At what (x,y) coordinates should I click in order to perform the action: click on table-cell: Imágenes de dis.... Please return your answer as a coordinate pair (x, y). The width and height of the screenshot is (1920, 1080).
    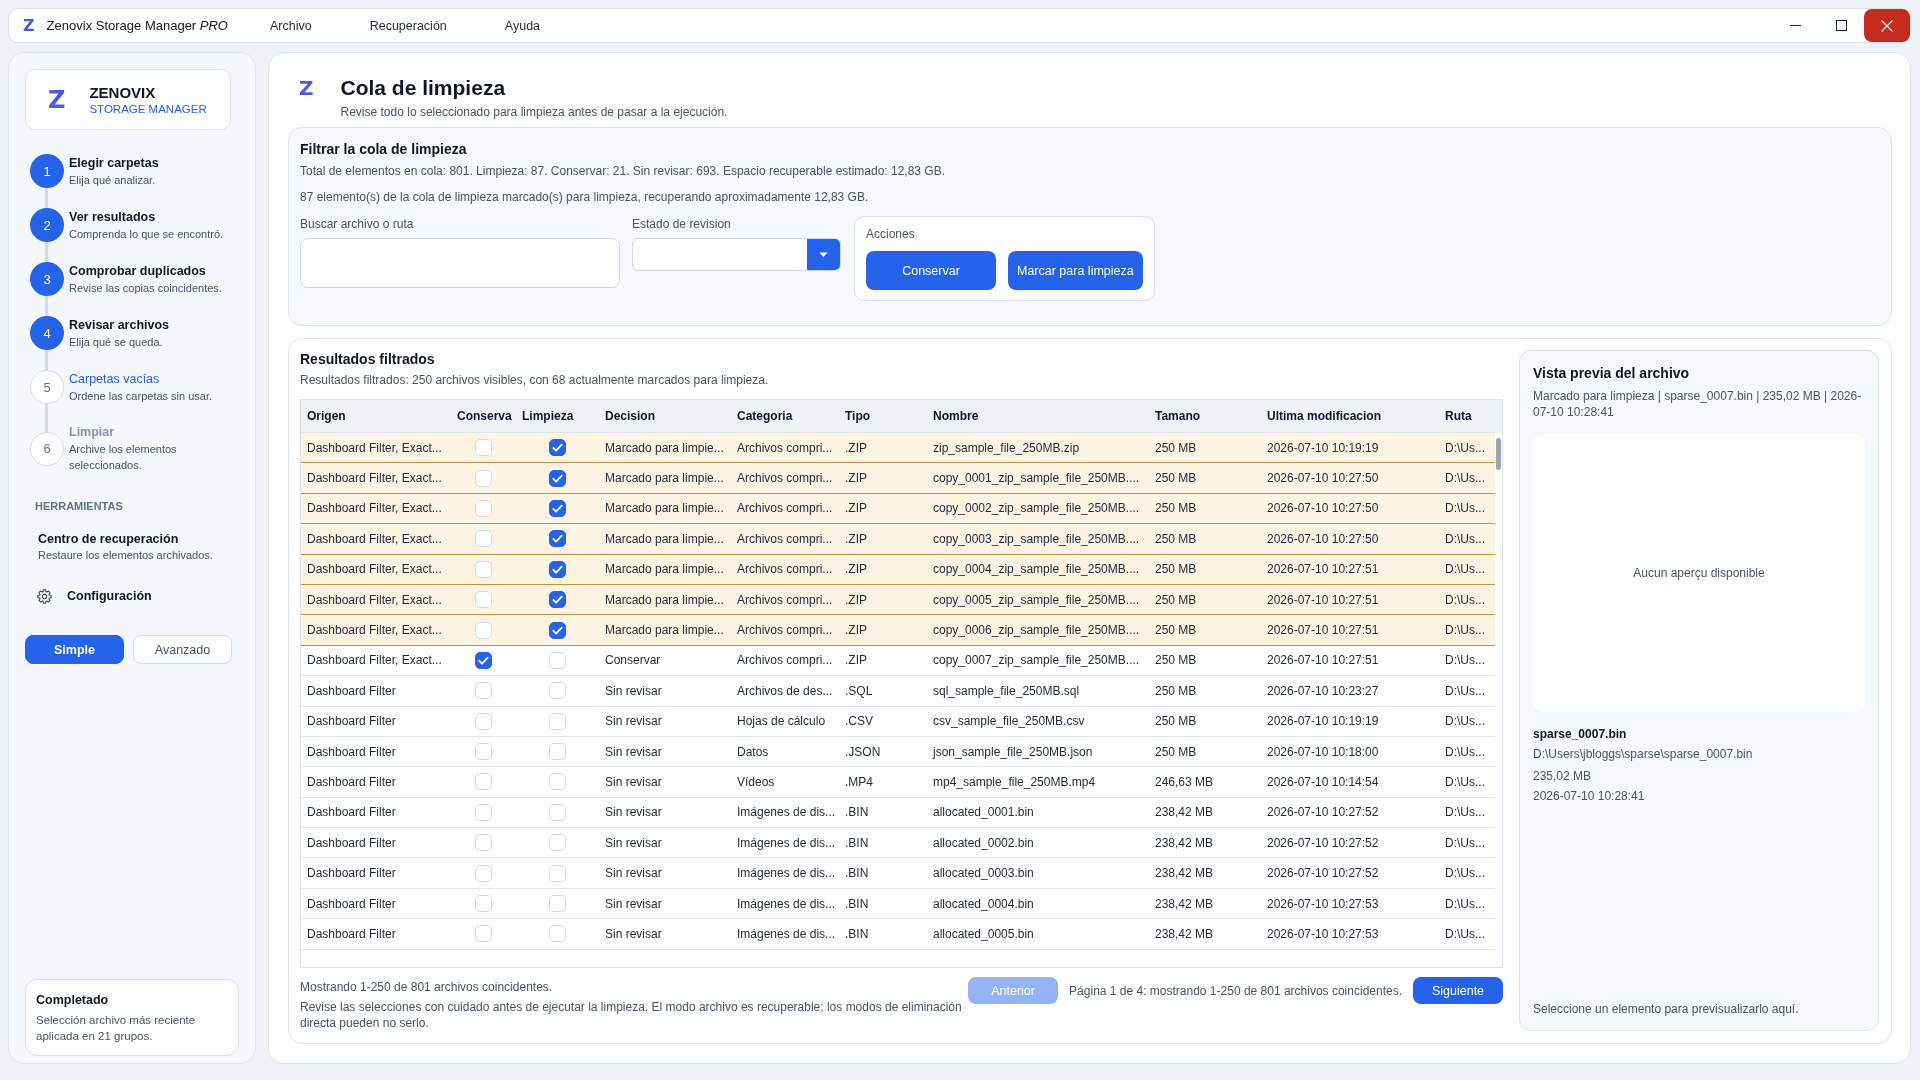
    Looking at the image, I should click on (785, 934).